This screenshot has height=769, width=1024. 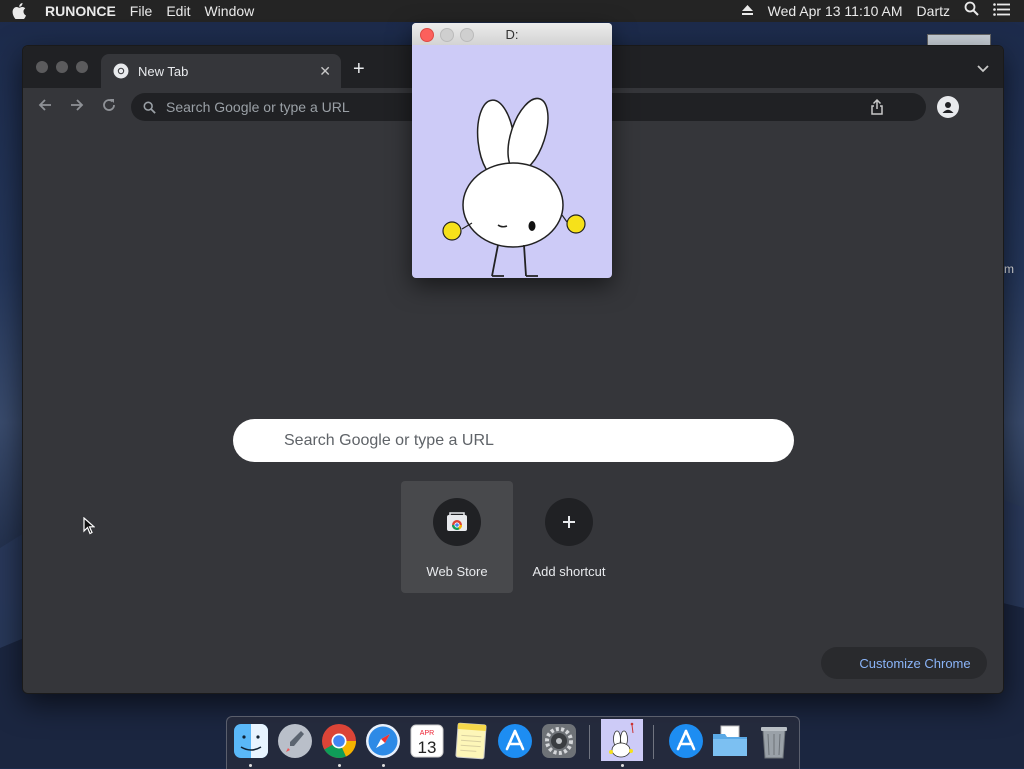 I want to click on bunny-app-icon, so click(x=622, y=740).